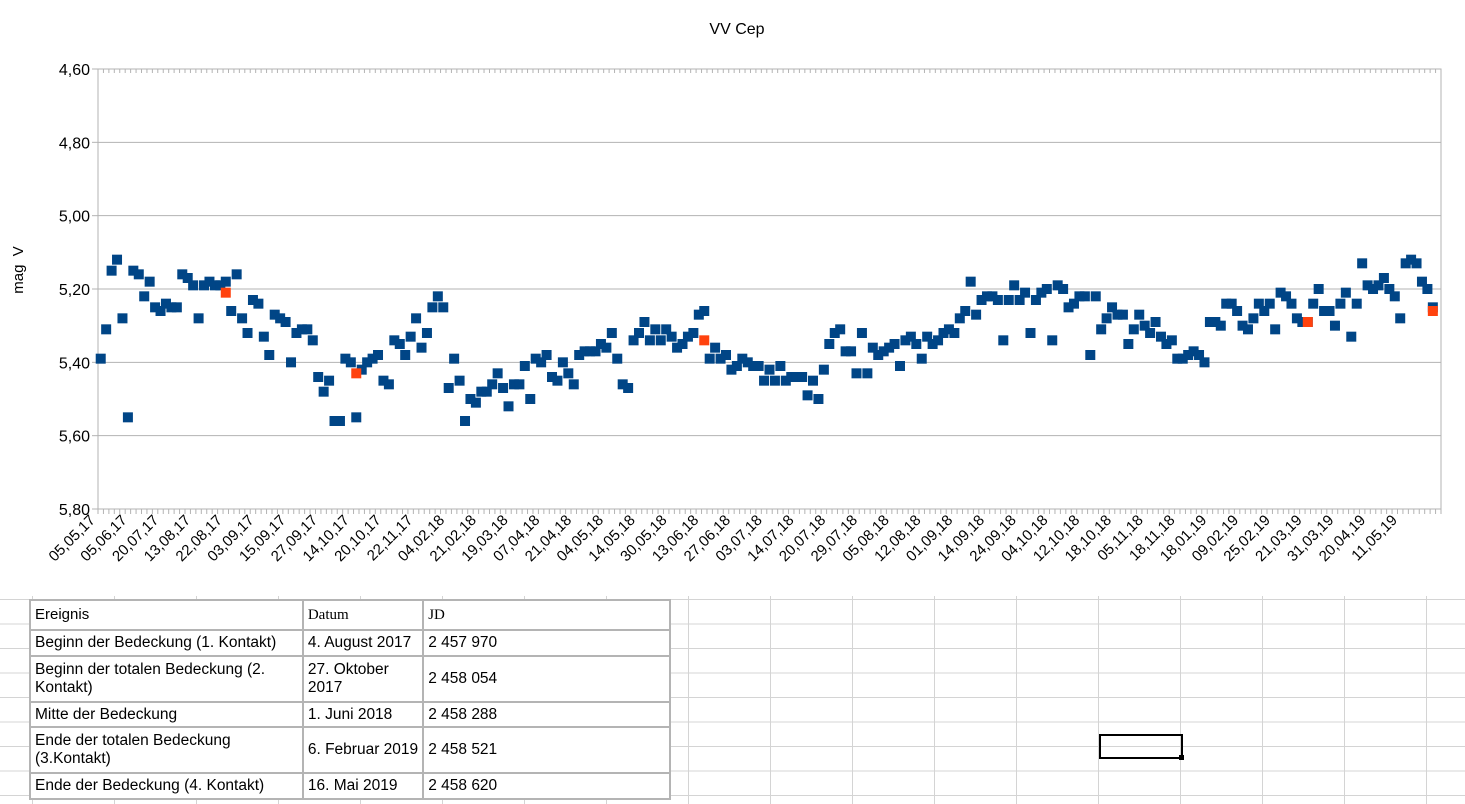 This screenshot has width=1465, height=804. What do you see at coordinates (166, 750) in the screenshot?
I see `cell-event: Ende der totalen Bedeckung (3.Kontakt)` at bounding box center [166, 750].